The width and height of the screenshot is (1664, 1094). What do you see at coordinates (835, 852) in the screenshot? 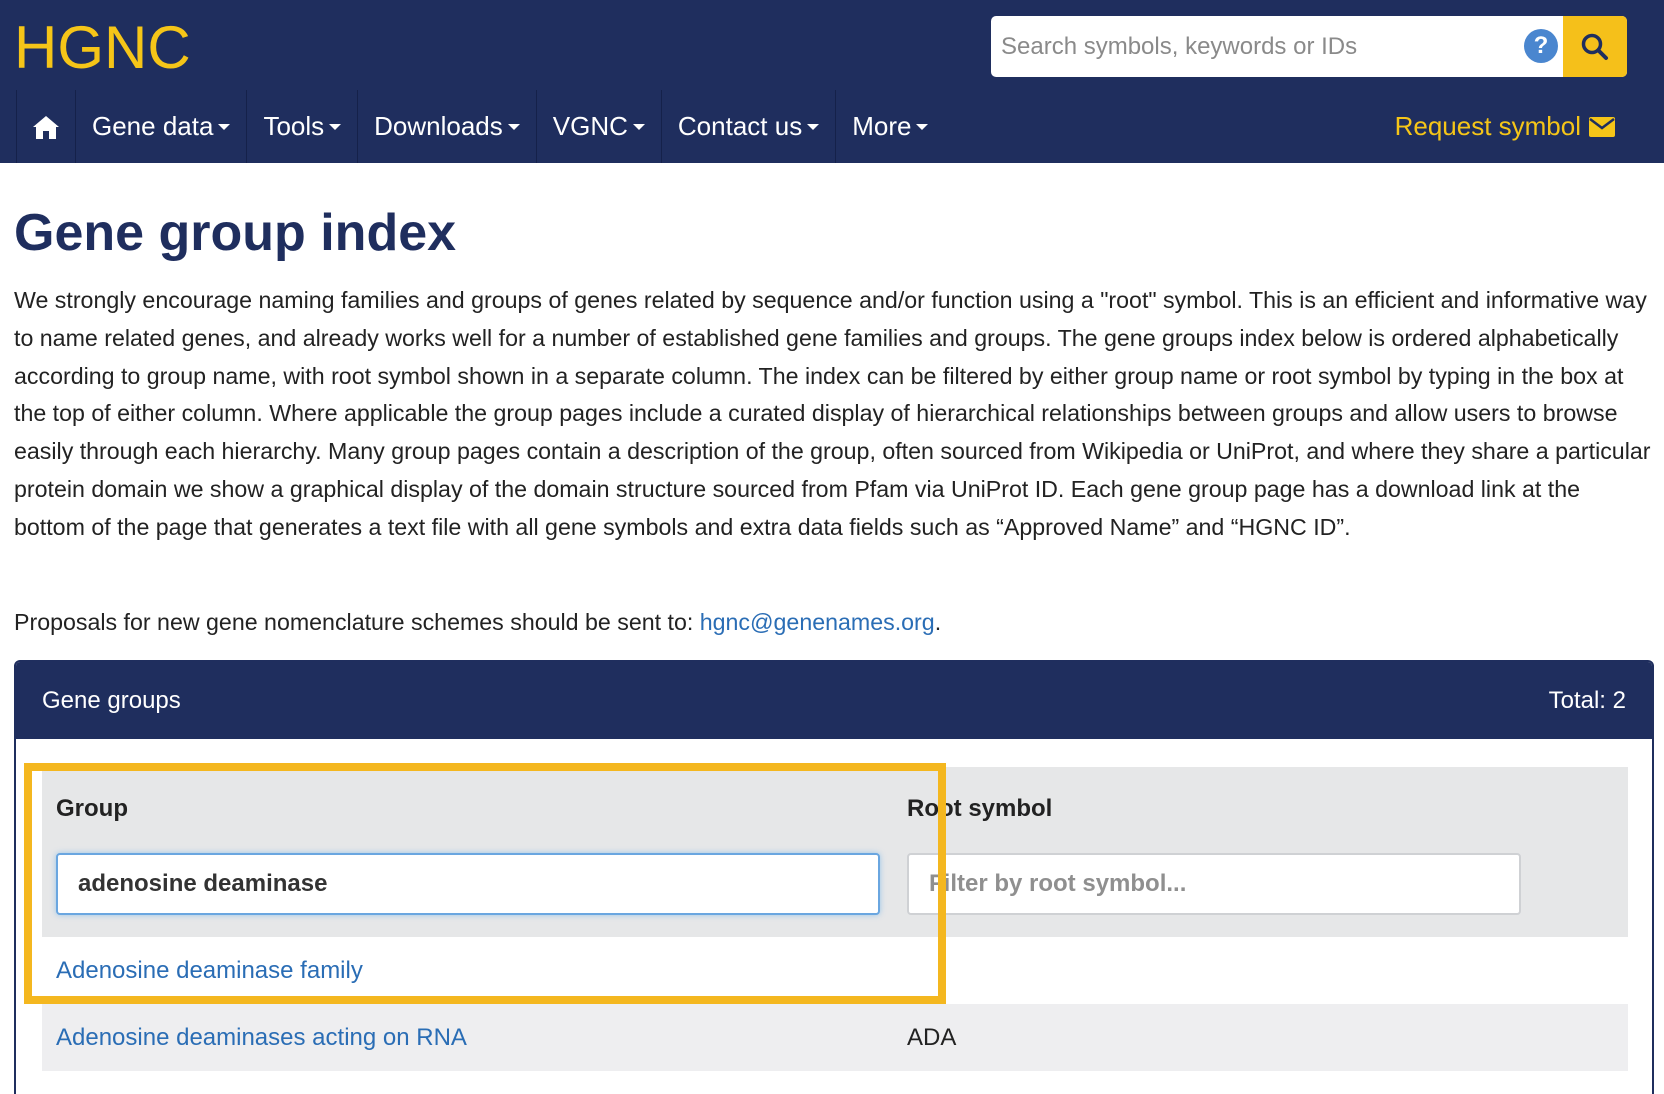
I see `table-header: Group Root symbol` at bounding box center [835, 852].